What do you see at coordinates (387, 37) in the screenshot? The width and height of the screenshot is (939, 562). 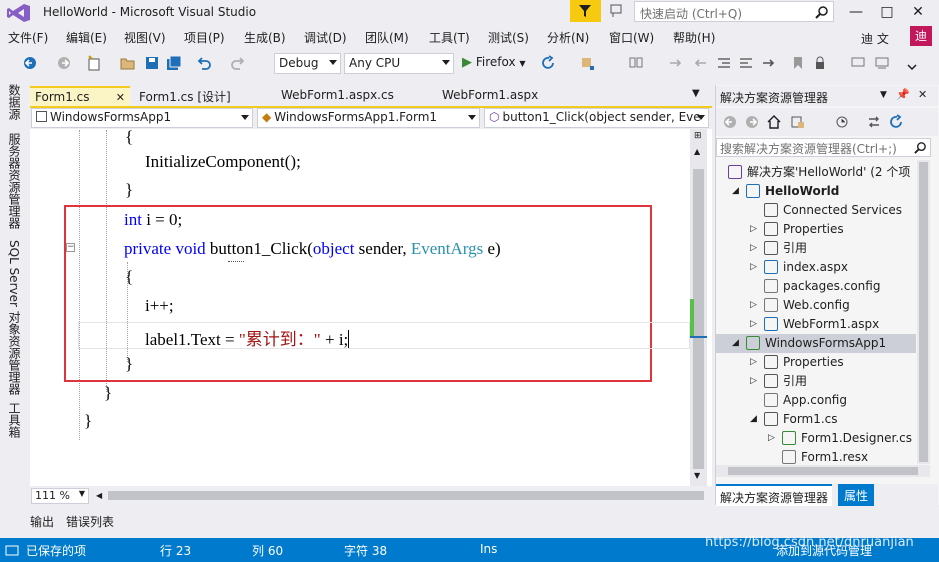 I see `menu-team: 团队(M)` at bounding box center [387, 37].